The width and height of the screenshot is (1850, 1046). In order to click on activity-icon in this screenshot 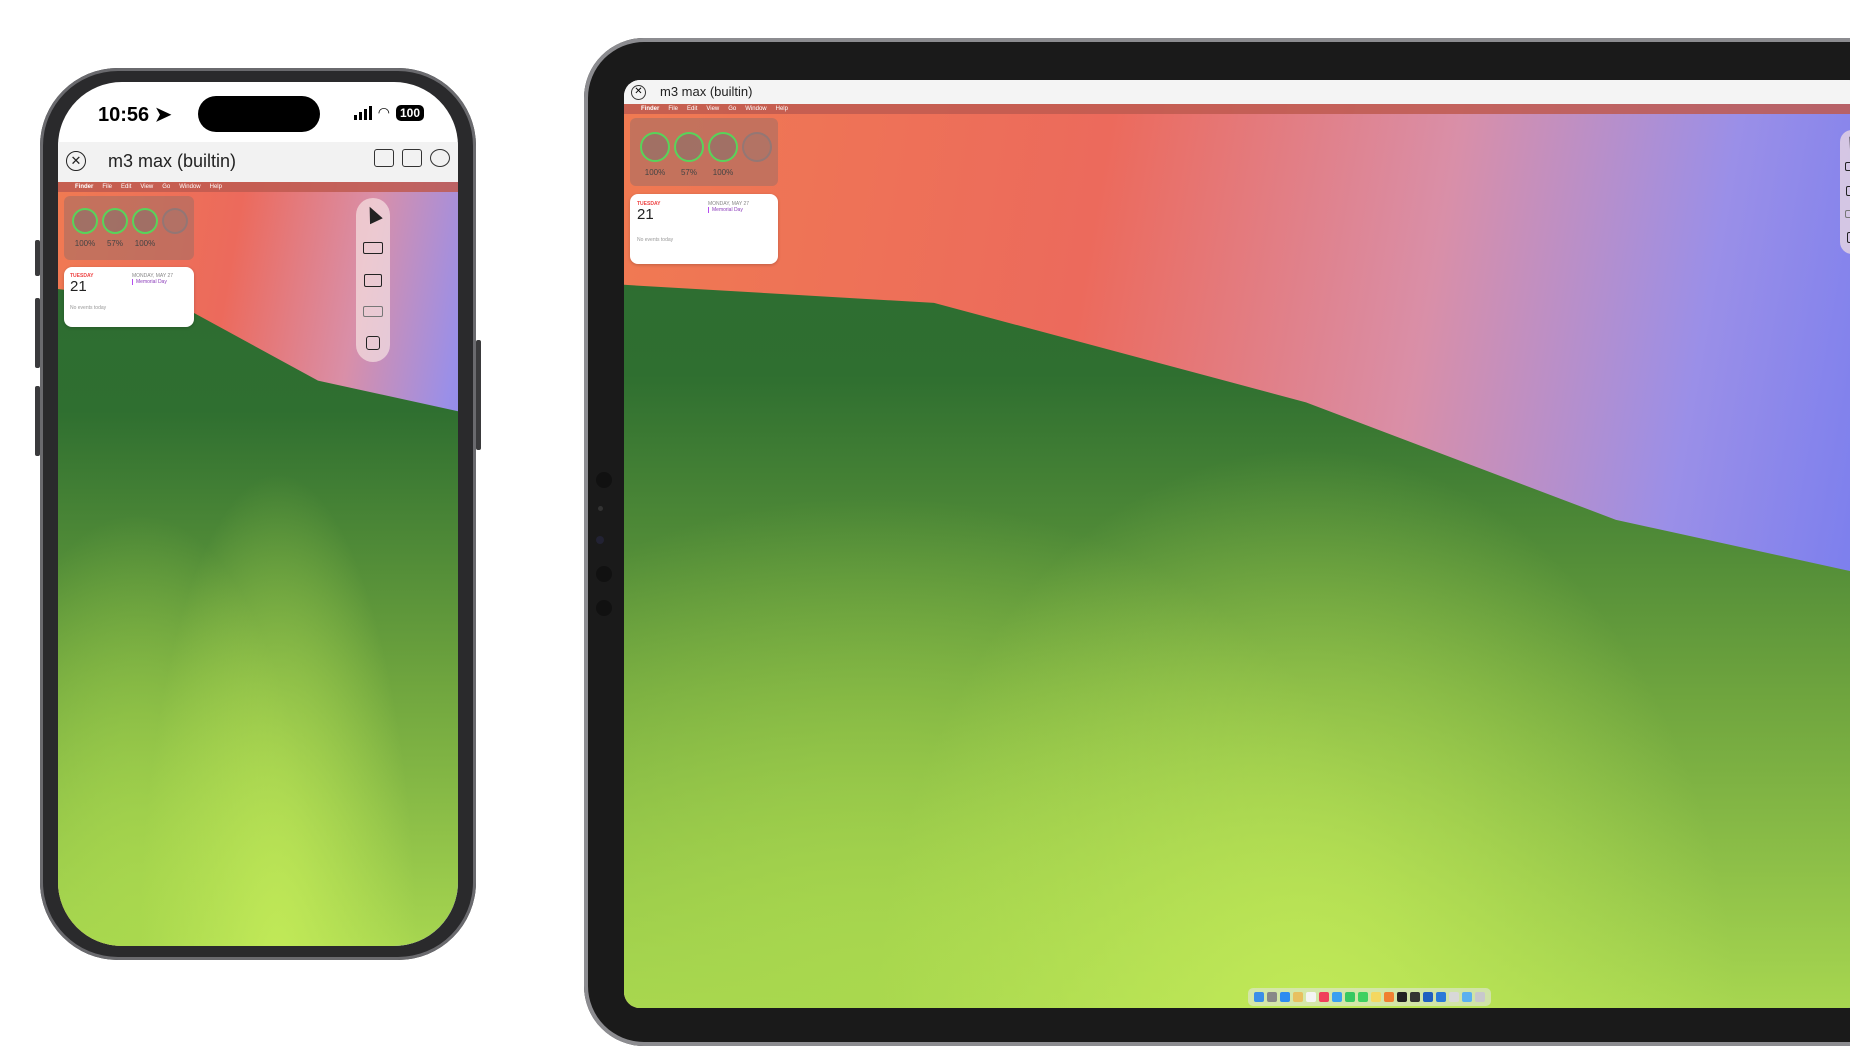, I will do `click(1415, 997)`.